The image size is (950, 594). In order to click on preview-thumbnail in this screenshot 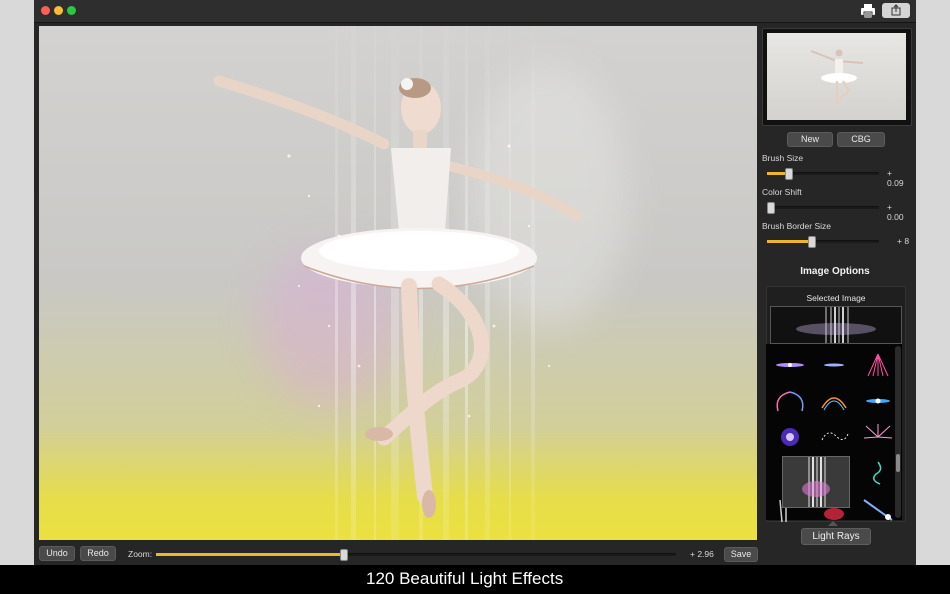, I will do `click(837, 77)`.